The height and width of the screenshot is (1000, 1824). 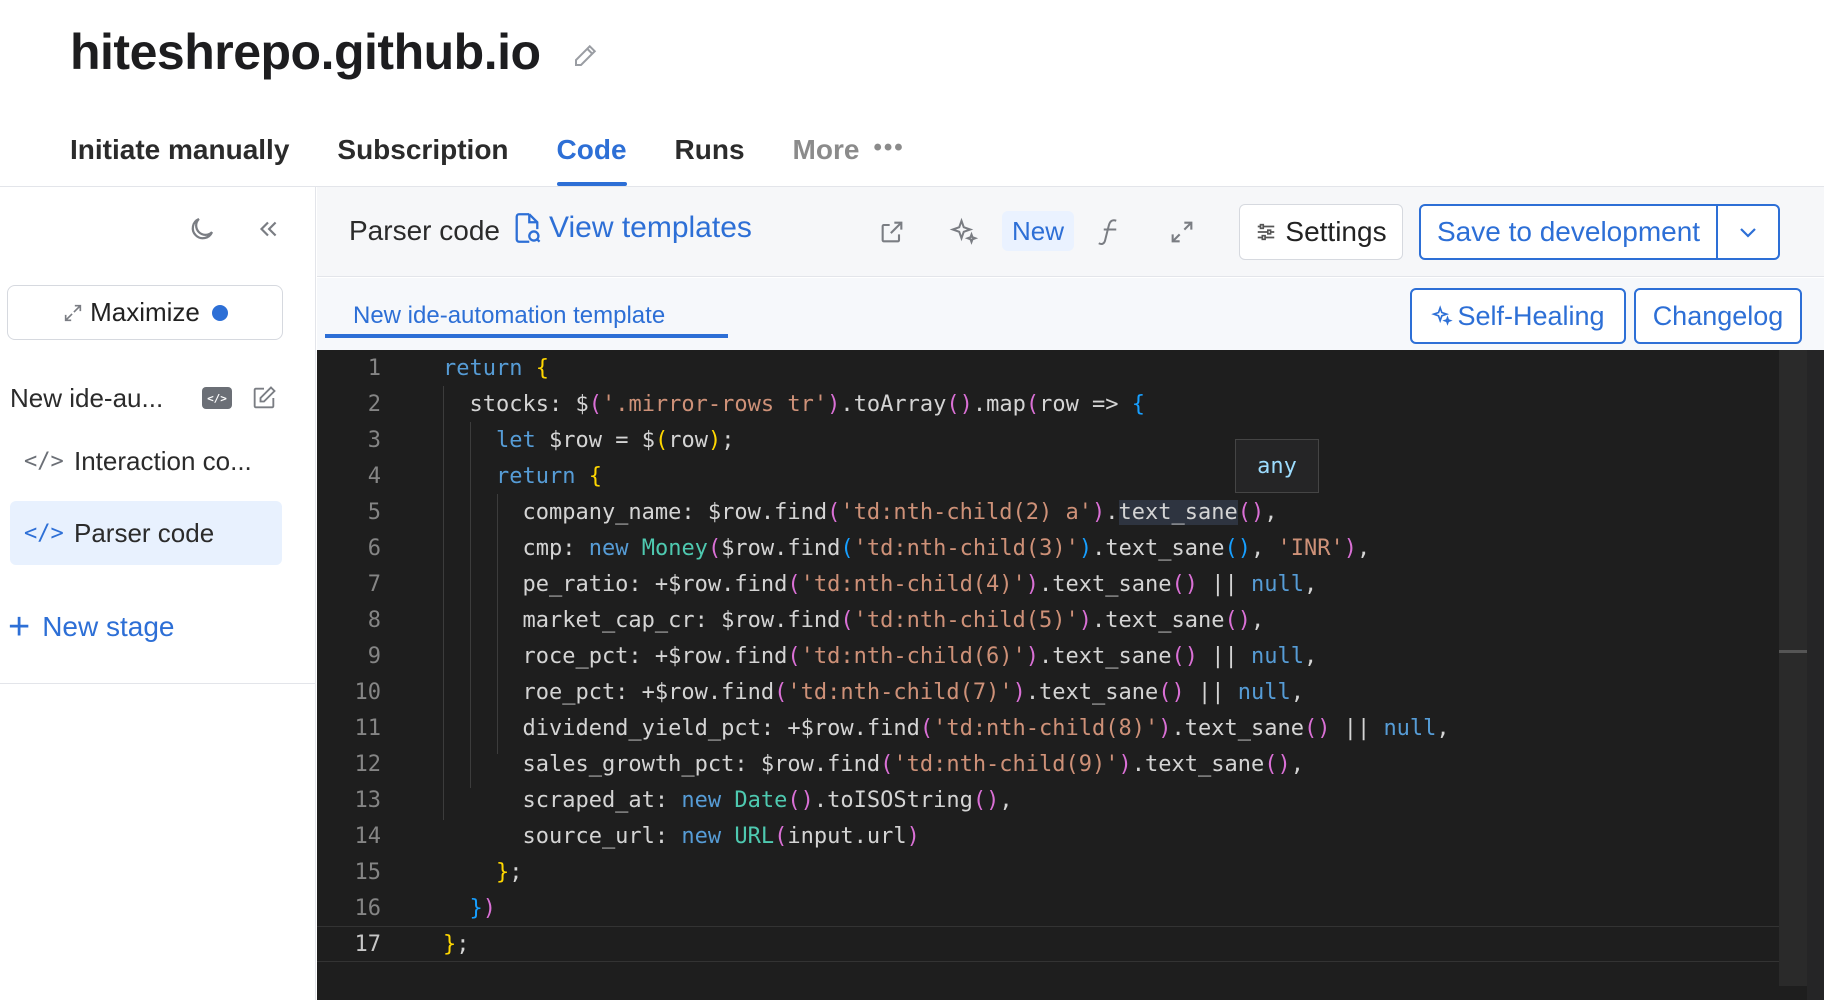 What do you see at coordinates (586, 55) in the screenshot?
I see `edit-title-icon` at bounding box center [586, 55].